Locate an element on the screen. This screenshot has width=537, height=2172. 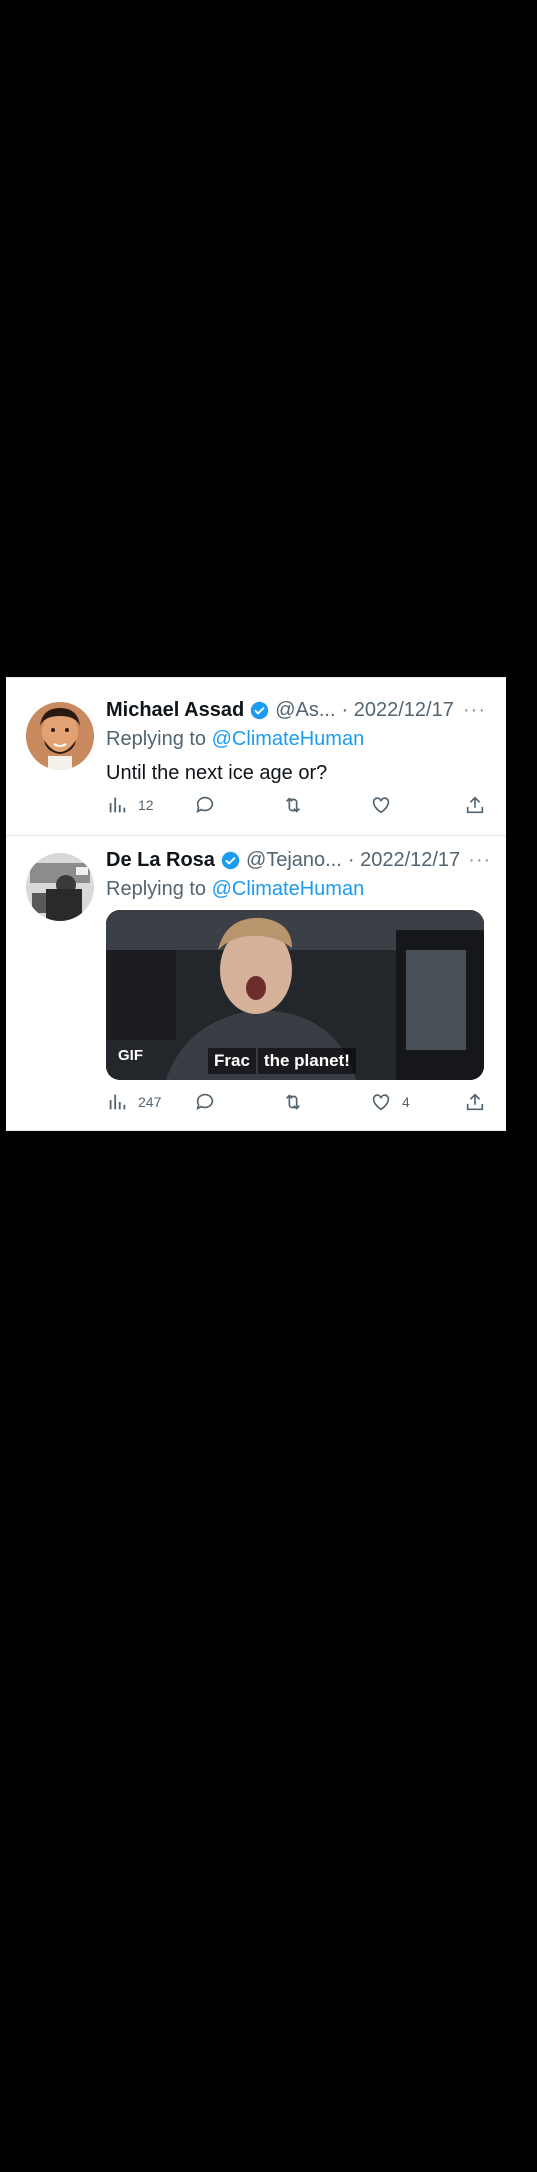
views-count: 12 is located at coordinates (146, 805).